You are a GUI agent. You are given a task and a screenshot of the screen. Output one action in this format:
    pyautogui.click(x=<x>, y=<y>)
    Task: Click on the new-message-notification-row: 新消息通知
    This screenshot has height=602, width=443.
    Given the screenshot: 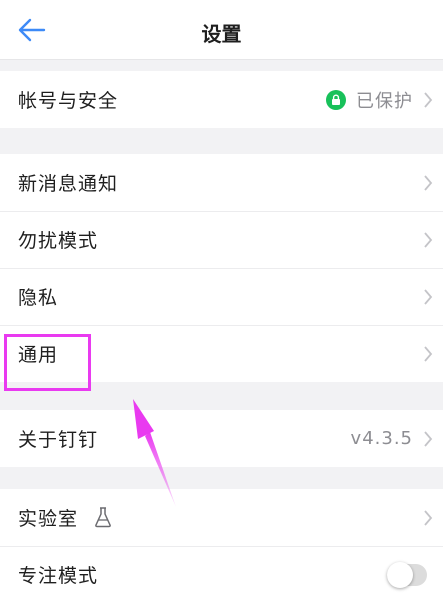 What is the action you would take?
    pyautogui.click(x=221, y=182)
    